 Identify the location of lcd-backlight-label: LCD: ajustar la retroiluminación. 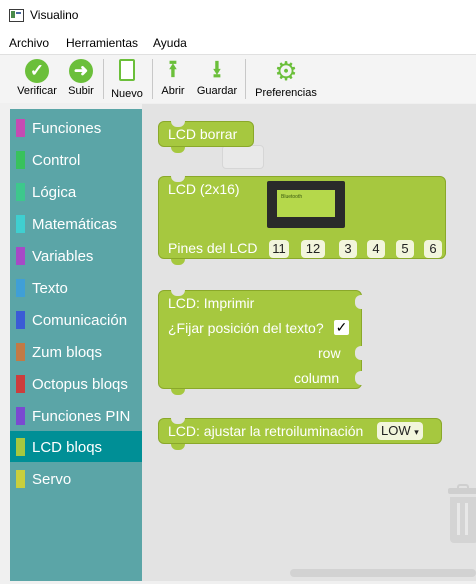
(266, 431).